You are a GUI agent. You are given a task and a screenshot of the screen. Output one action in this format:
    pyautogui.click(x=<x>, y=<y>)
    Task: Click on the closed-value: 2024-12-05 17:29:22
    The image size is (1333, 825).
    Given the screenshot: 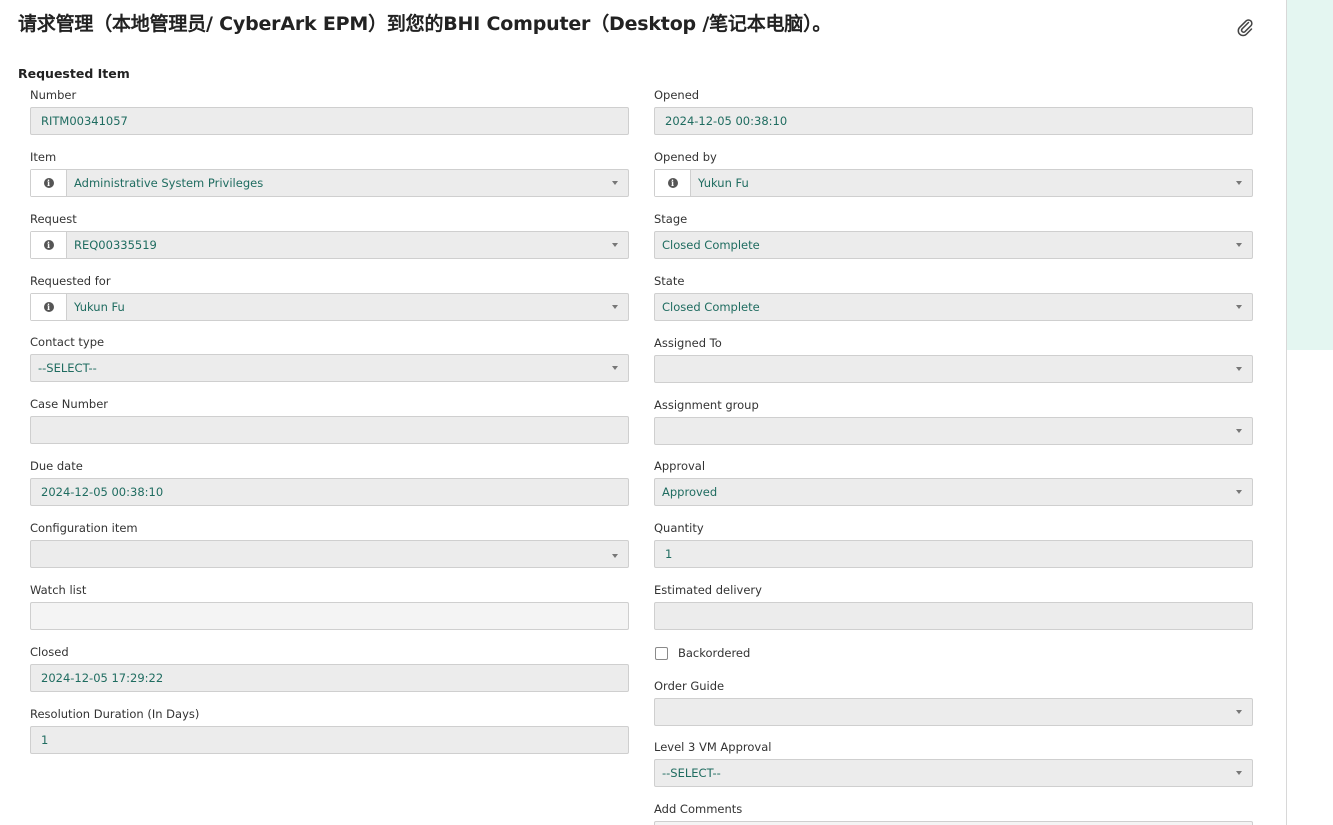 What is the action you would take?
    pyautogui.click(x=102, y=678)
    